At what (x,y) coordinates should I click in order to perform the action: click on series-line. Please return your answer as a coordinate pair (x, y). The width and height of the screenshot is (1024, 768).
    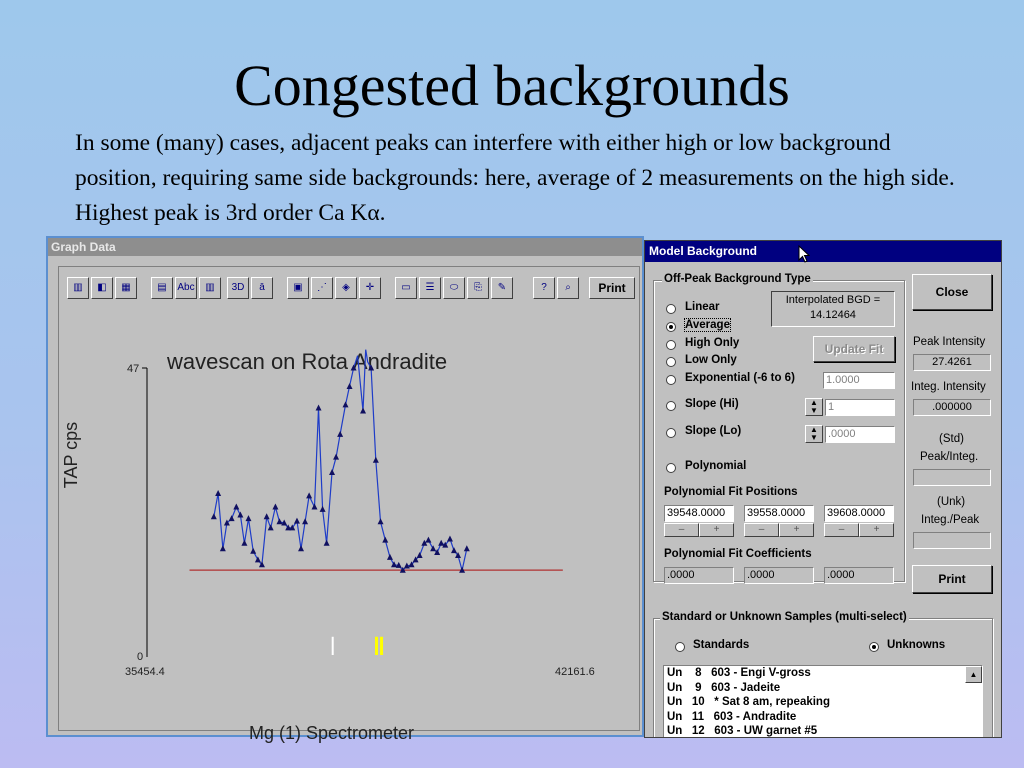
    Looking at the image, I should click on (340, 460).